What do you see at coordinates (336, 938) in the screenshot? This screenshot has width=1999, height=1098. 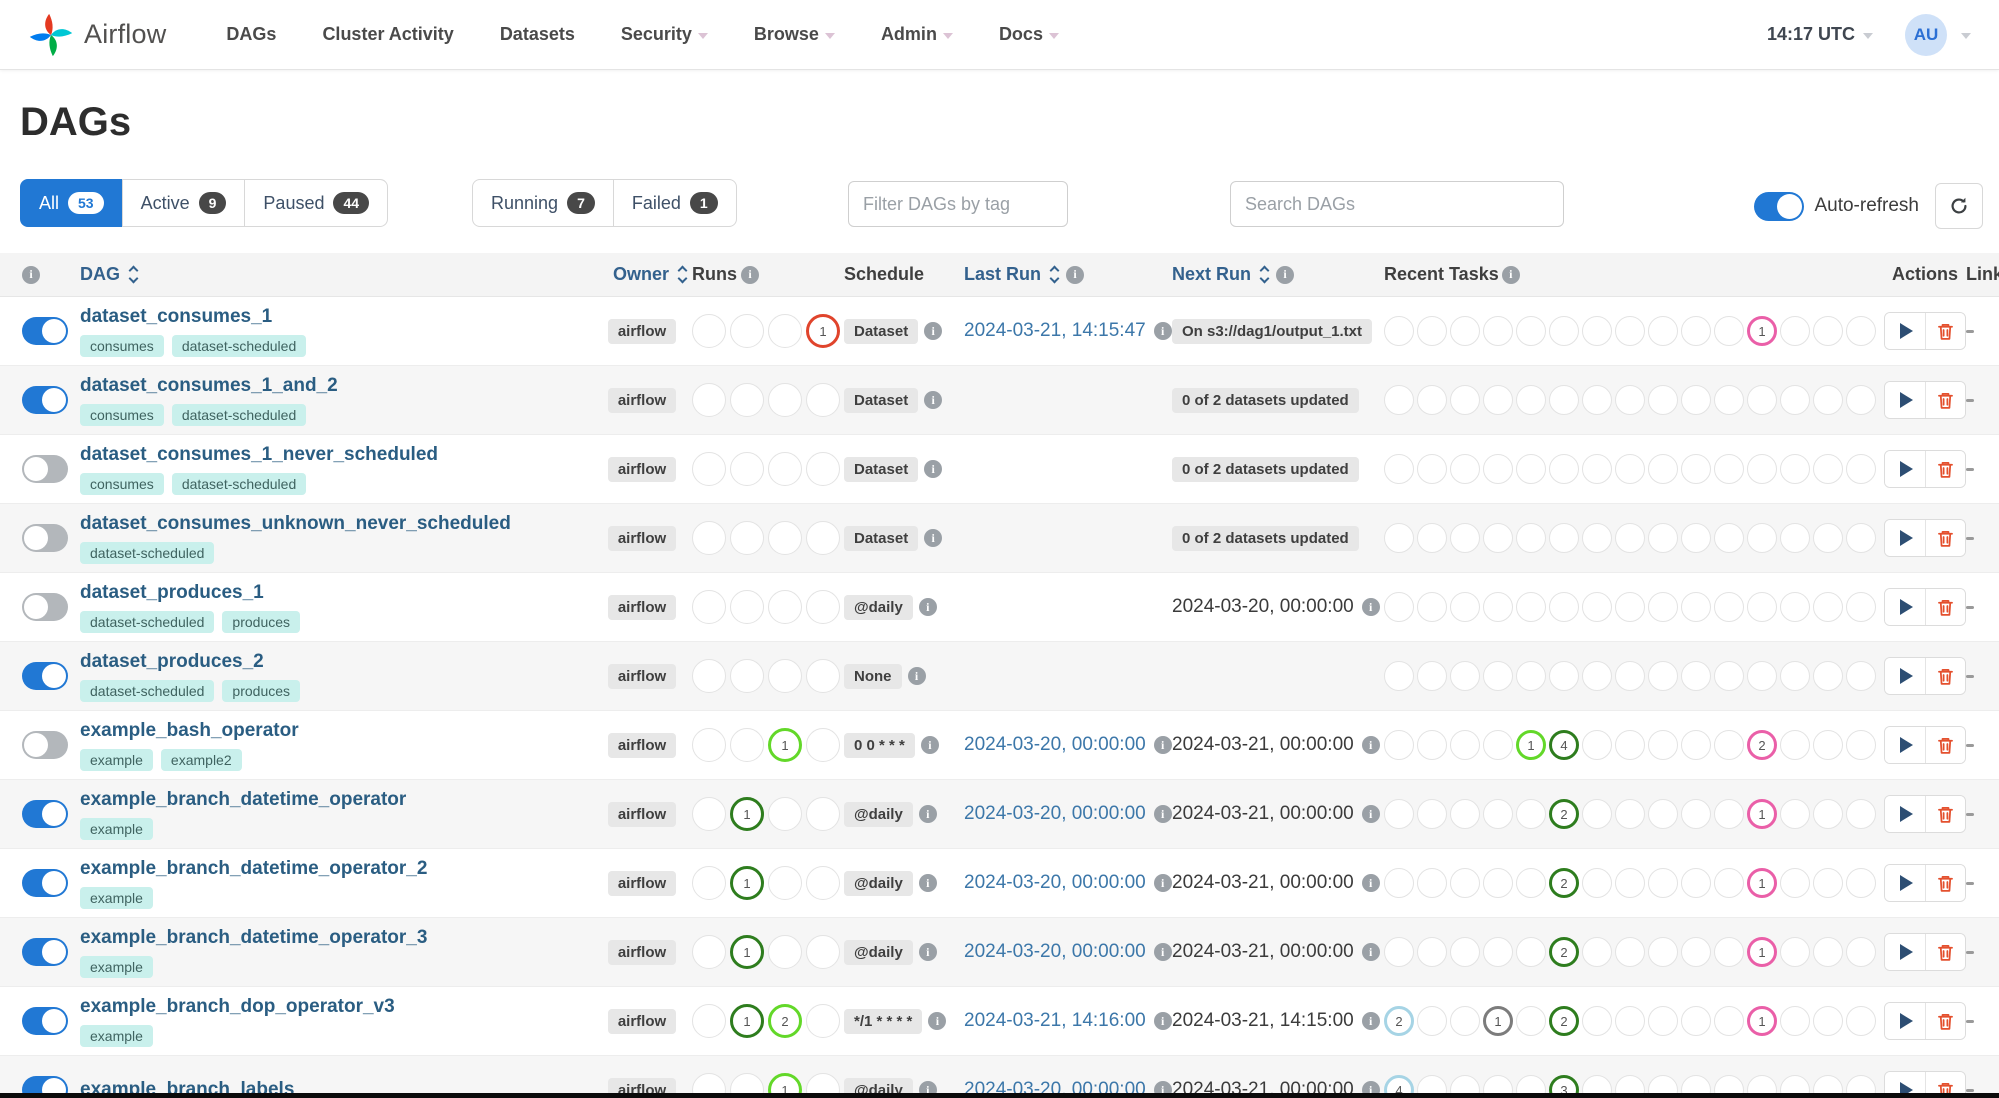 I see `dag-name-link: example_branch_datetime_operator_3` at bounding box center [336, 938].